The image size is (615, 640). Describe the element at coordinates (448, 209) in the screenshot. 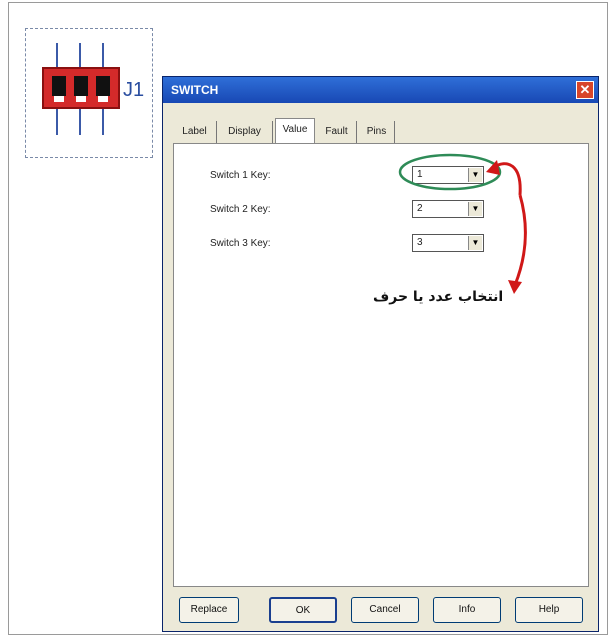

I see `switch-2-key-select: 2 ▼` at that location.